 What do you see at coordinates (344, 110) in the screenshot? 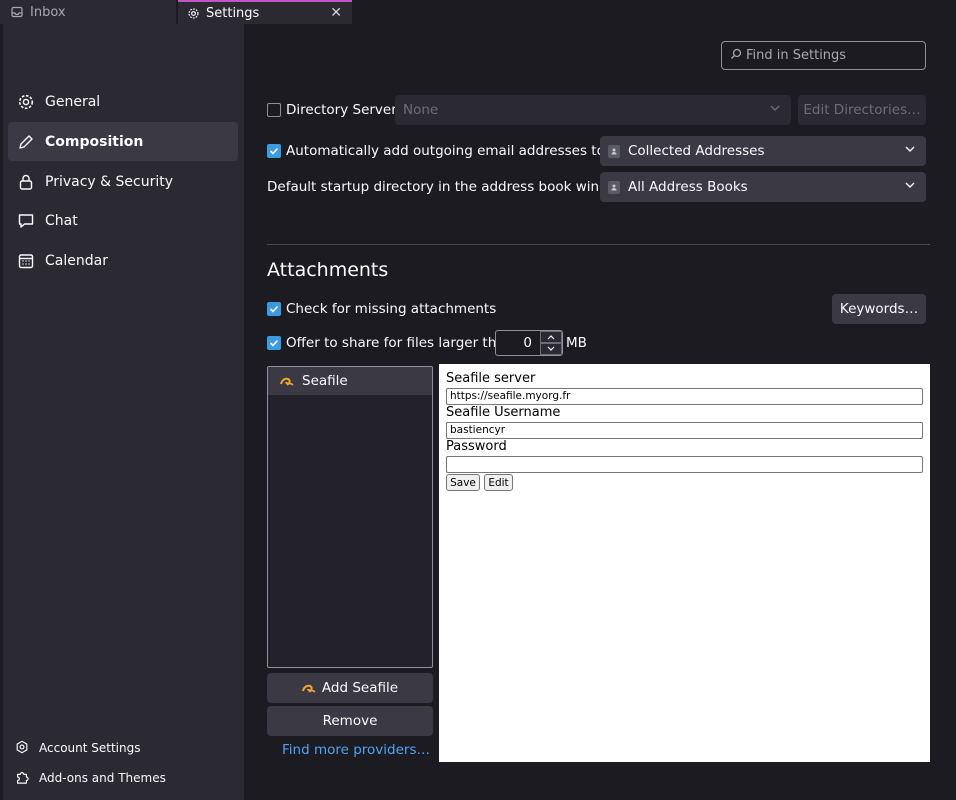
I see `directory-server-label: Directory Server:` at bounding box center [344, 110].